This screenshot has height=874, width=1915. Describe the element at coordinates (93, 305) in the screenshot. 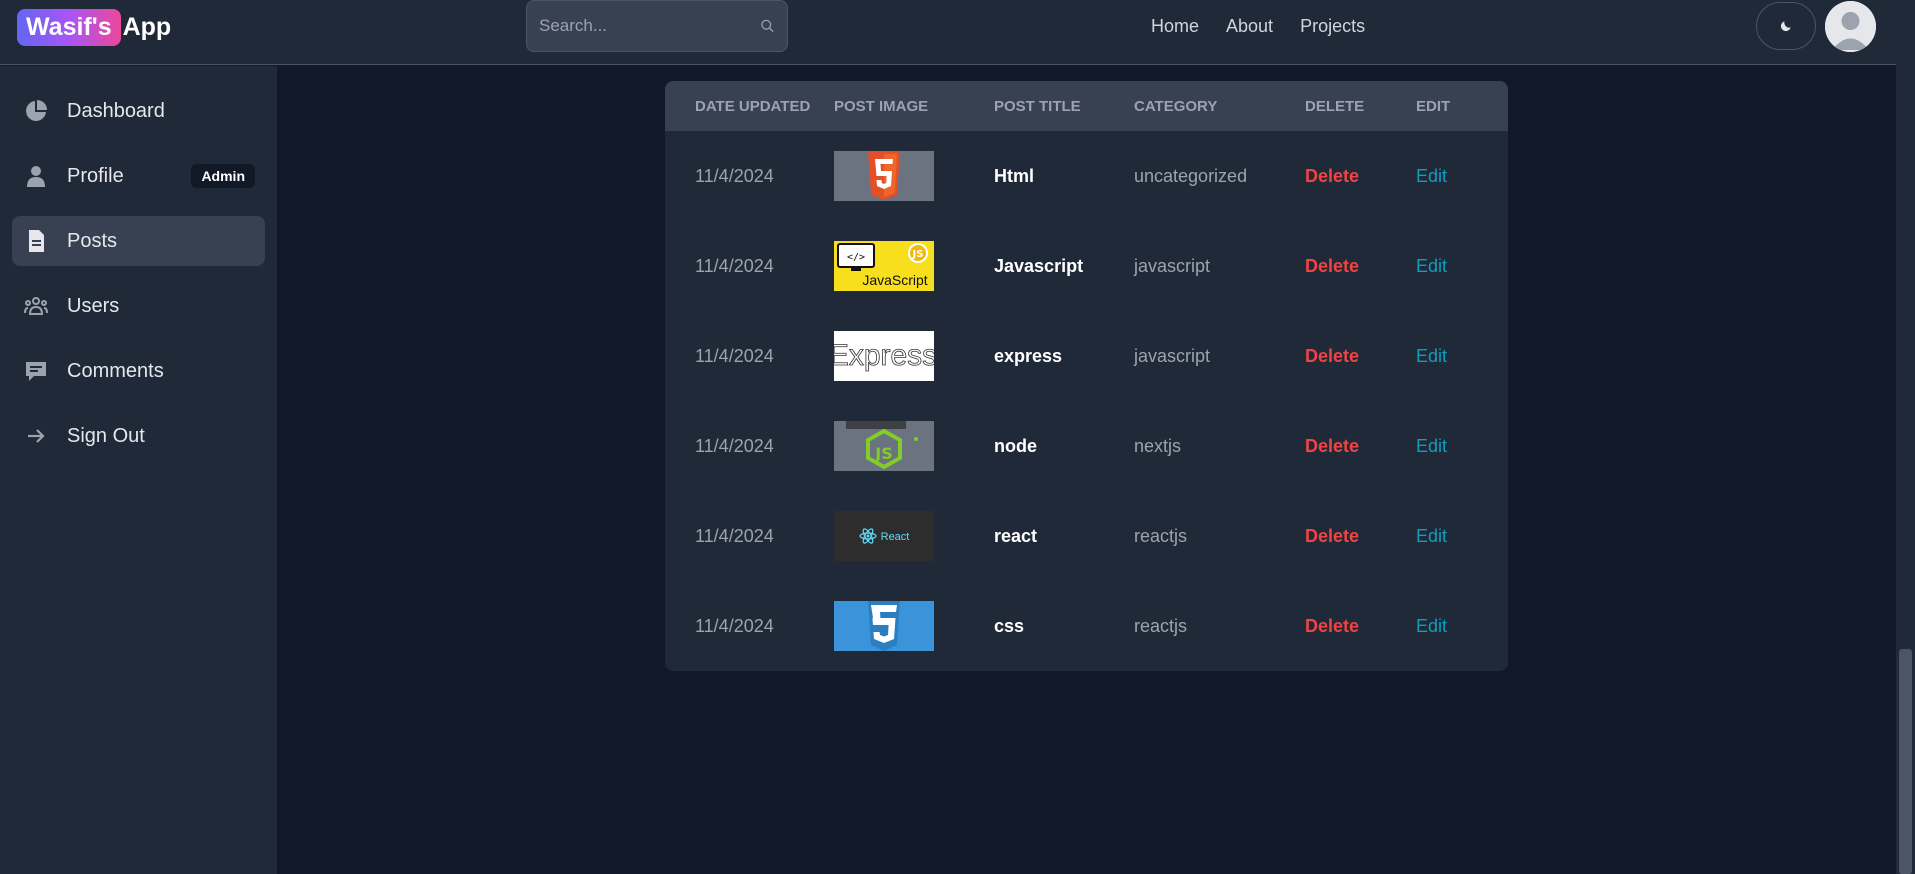

I see `sidebar-item-label: Users` at that location.